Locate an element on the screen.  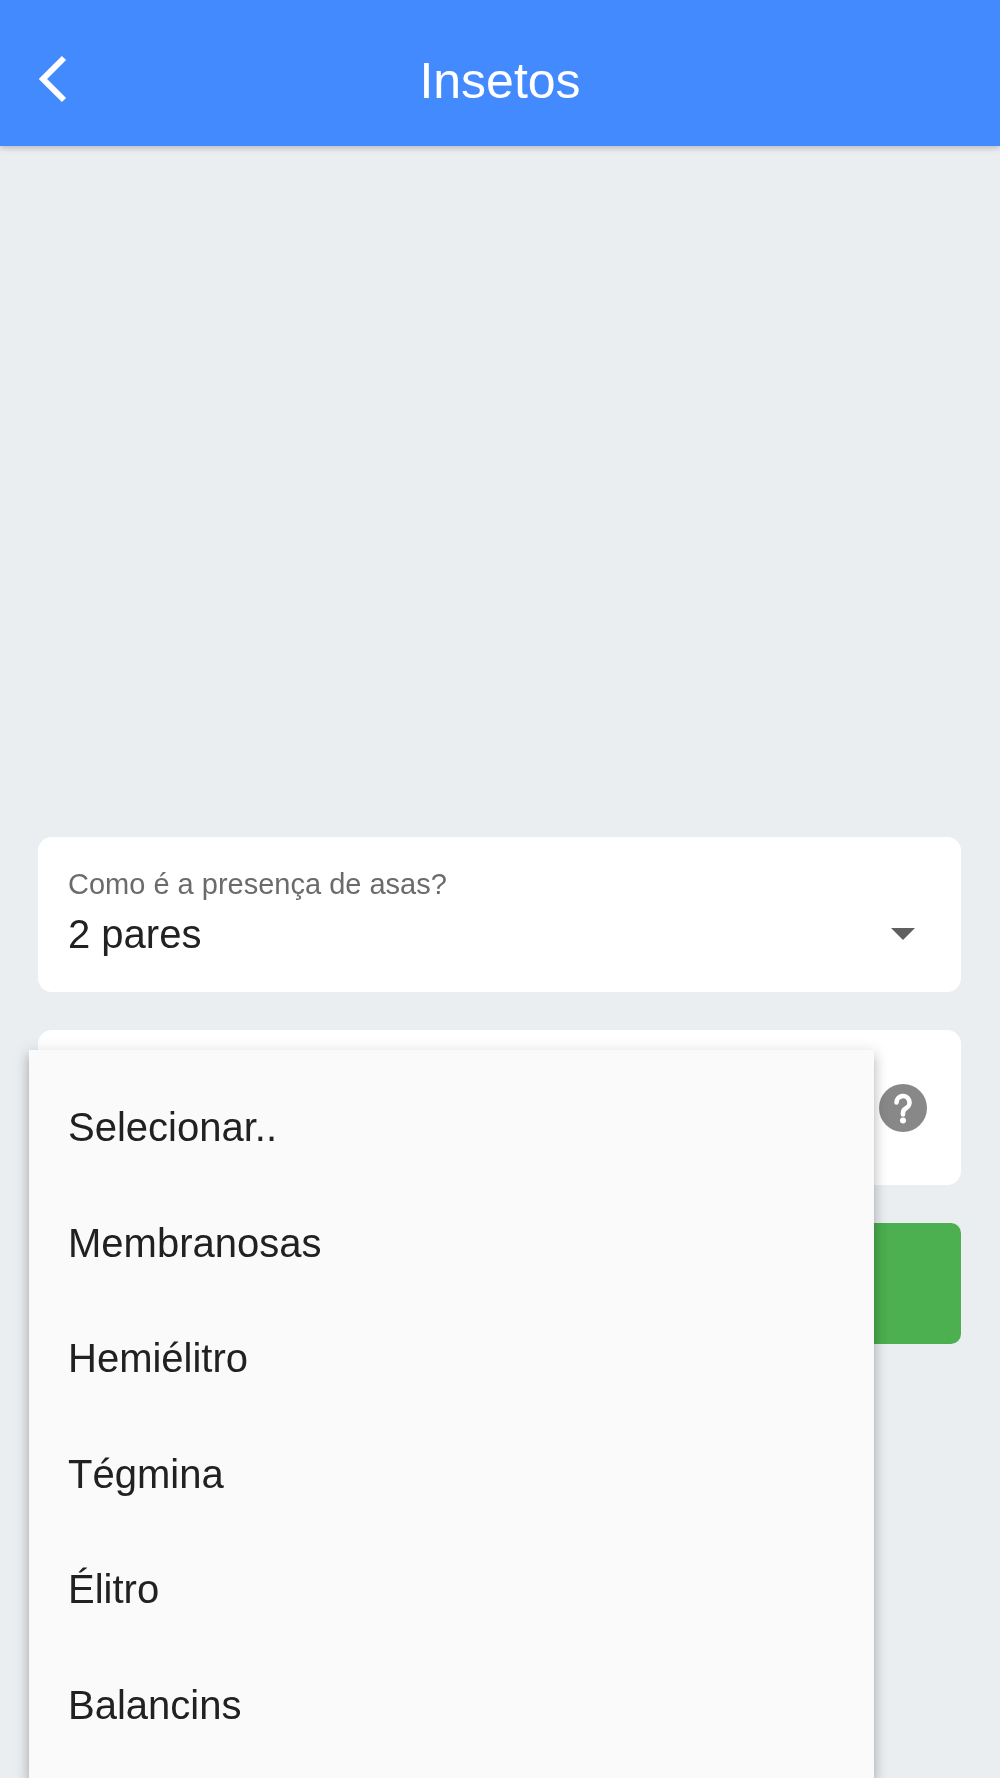
field-label: Como é a presença de asas? is located at coordinates (258, 884).